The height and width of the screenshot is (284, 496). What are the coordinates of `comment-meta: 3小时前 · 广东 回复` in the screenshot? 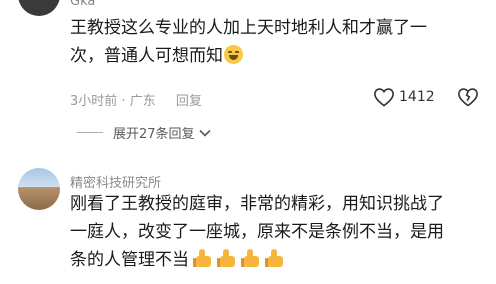 It's located at (136, 99).